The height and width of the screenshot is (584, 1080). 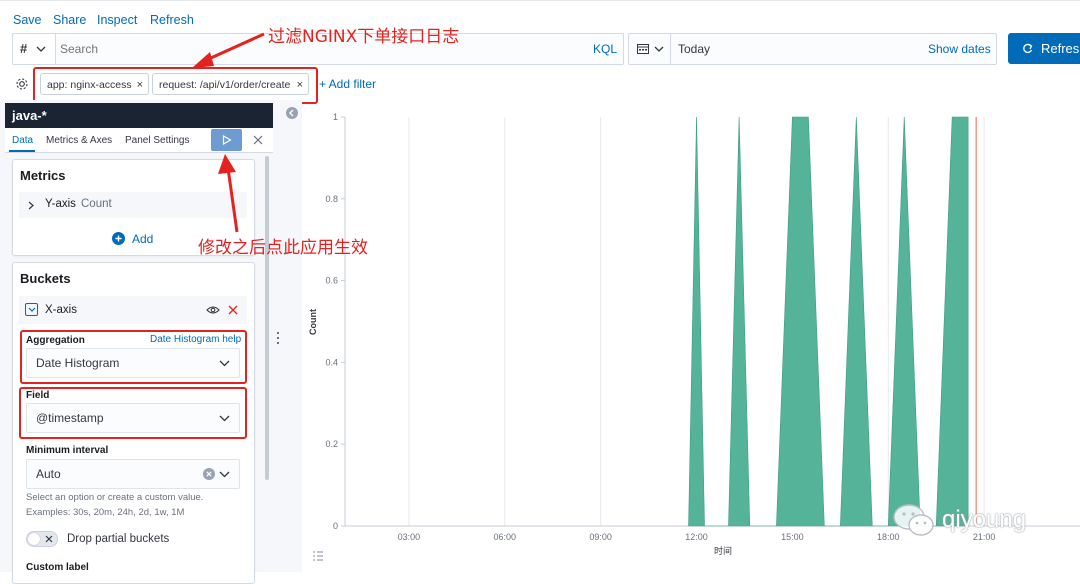 What do you see at coordinates (364, 37) in the screenshot?
I see `annotation-filter-note: 过滤NGINX下单接口日志` at bounding box center [364, 37].